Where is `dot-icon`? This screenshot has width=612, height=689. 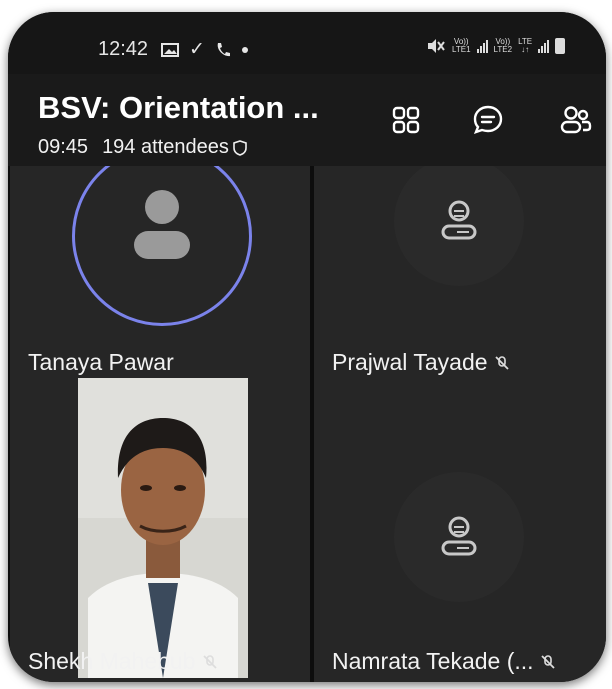
dot-icon is located at coordinates (244, 49).